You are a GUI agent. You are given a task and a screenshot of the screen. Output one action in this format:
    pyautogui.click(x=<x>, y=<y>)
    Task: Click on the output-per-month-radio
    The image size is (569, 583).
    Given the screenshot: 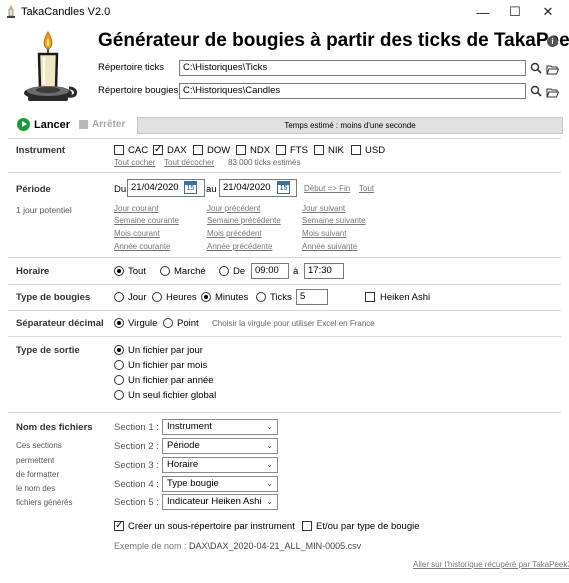 What is the action you would take?
    pyautogui.click(x=119, y=365)
    